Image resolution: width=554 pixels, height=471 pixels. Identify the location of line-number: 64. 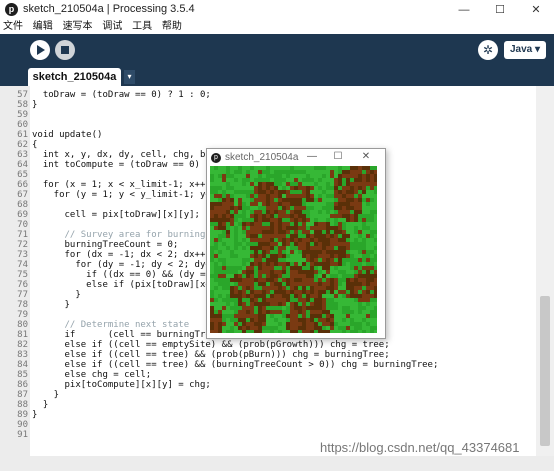
(22, 165).